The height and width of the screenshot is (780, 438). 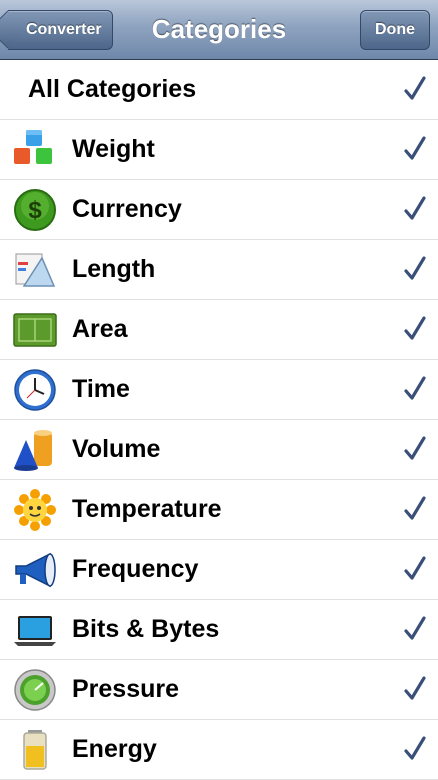 I want to click on blocks-icon, so click(x=33, y=147).